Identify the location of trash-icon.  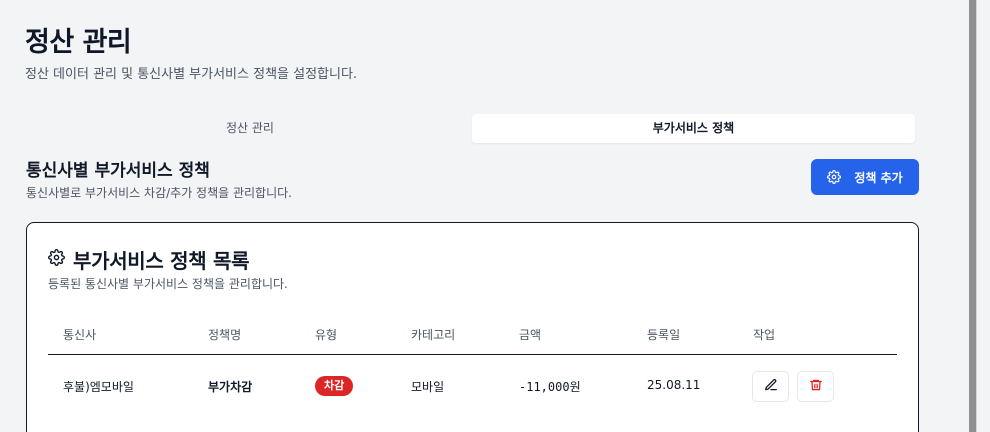
(816, 386).